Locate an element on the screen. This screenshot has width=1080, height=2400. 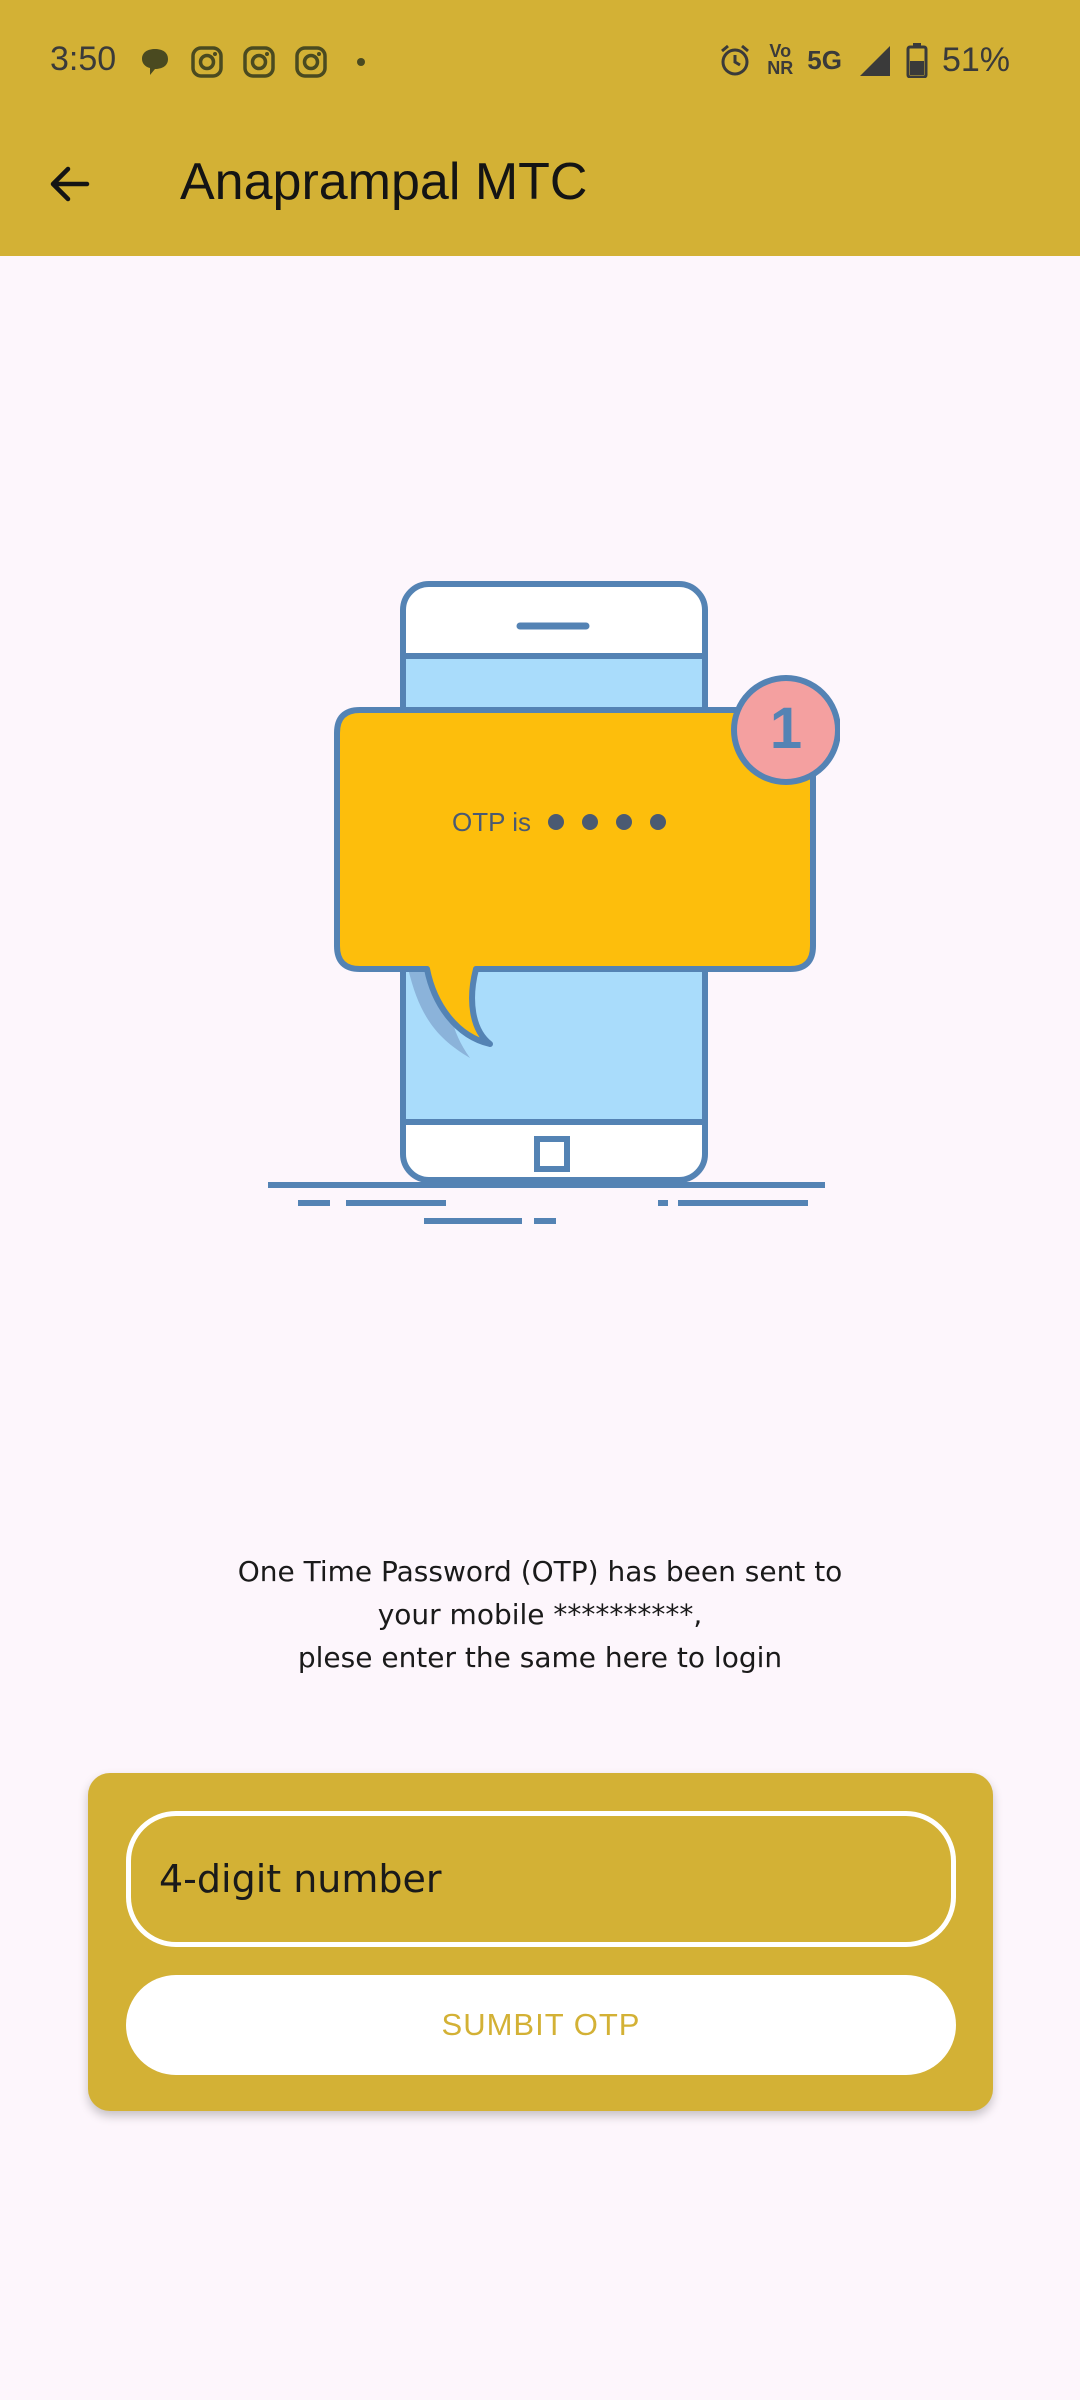
otp-phone-illustration: OTP is 1 is located at coordinates (554, 902).